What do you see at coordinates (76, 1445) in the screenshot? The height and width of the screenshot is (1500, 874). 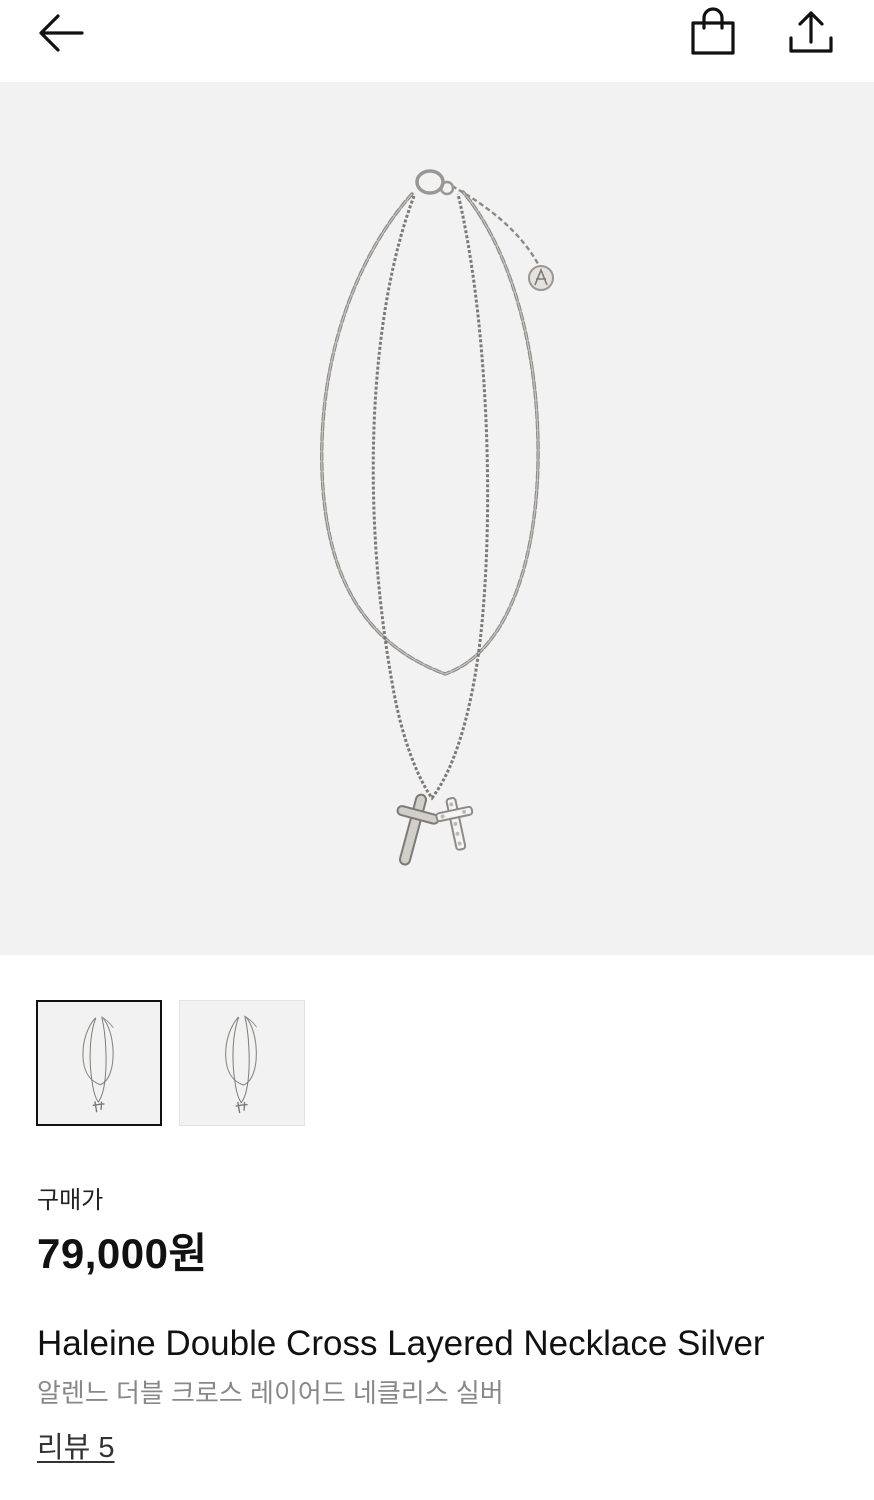 I see `review-link: 리뷰 5` at bounding box center [76, 1445].